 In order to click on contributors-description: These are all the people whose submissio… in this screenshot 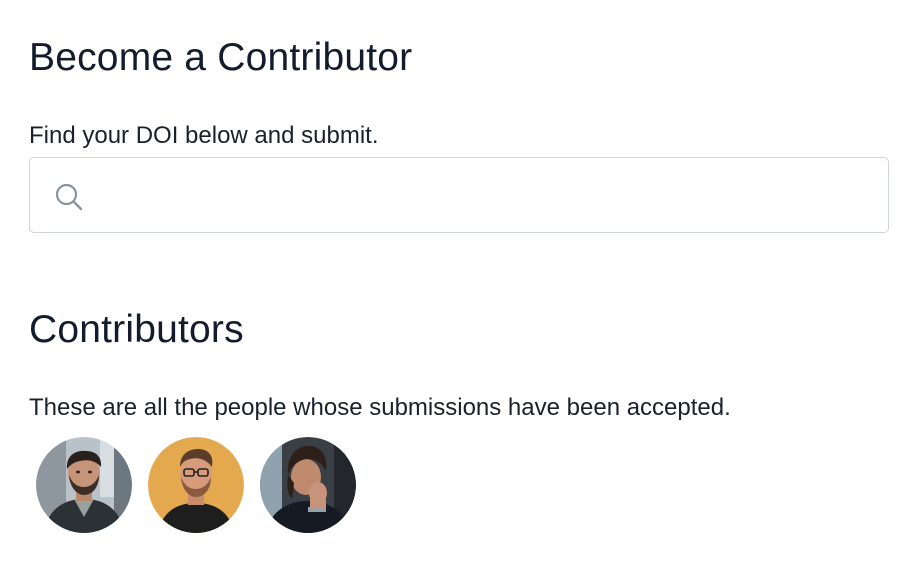, I will do `click(380, 407)`.